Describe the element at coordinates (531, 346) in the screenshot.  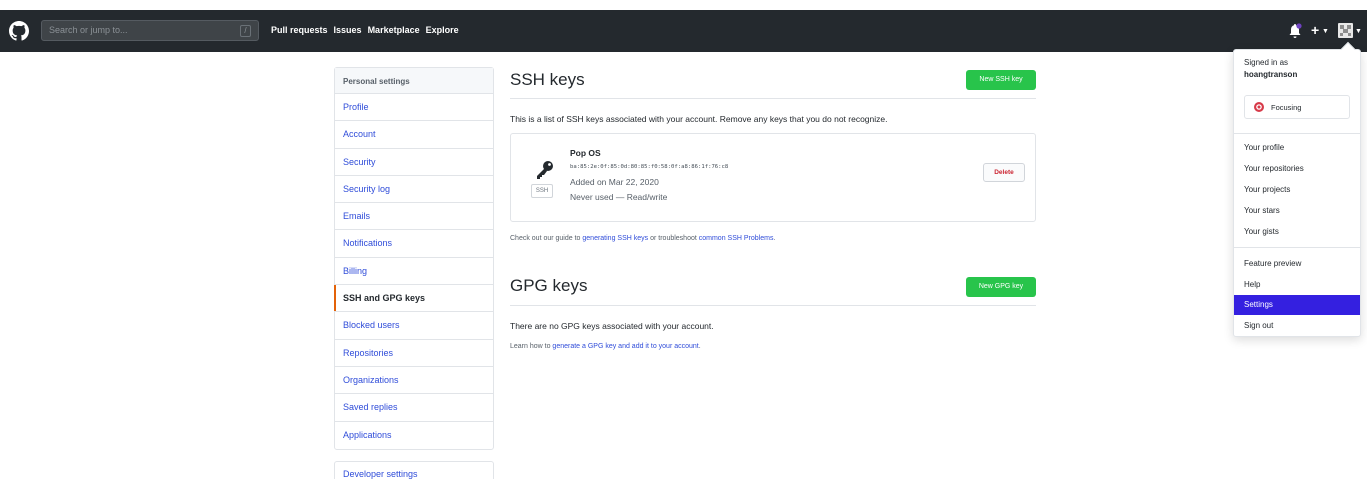
I see `learn-prefix: Learn how to` at that location.